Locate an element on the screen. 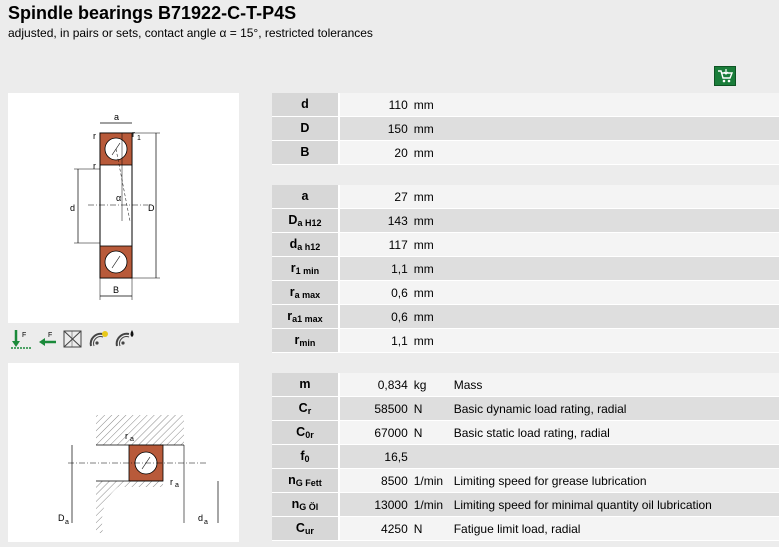  table-row: Da H12 143 mm is located at coordinates (525, 221).